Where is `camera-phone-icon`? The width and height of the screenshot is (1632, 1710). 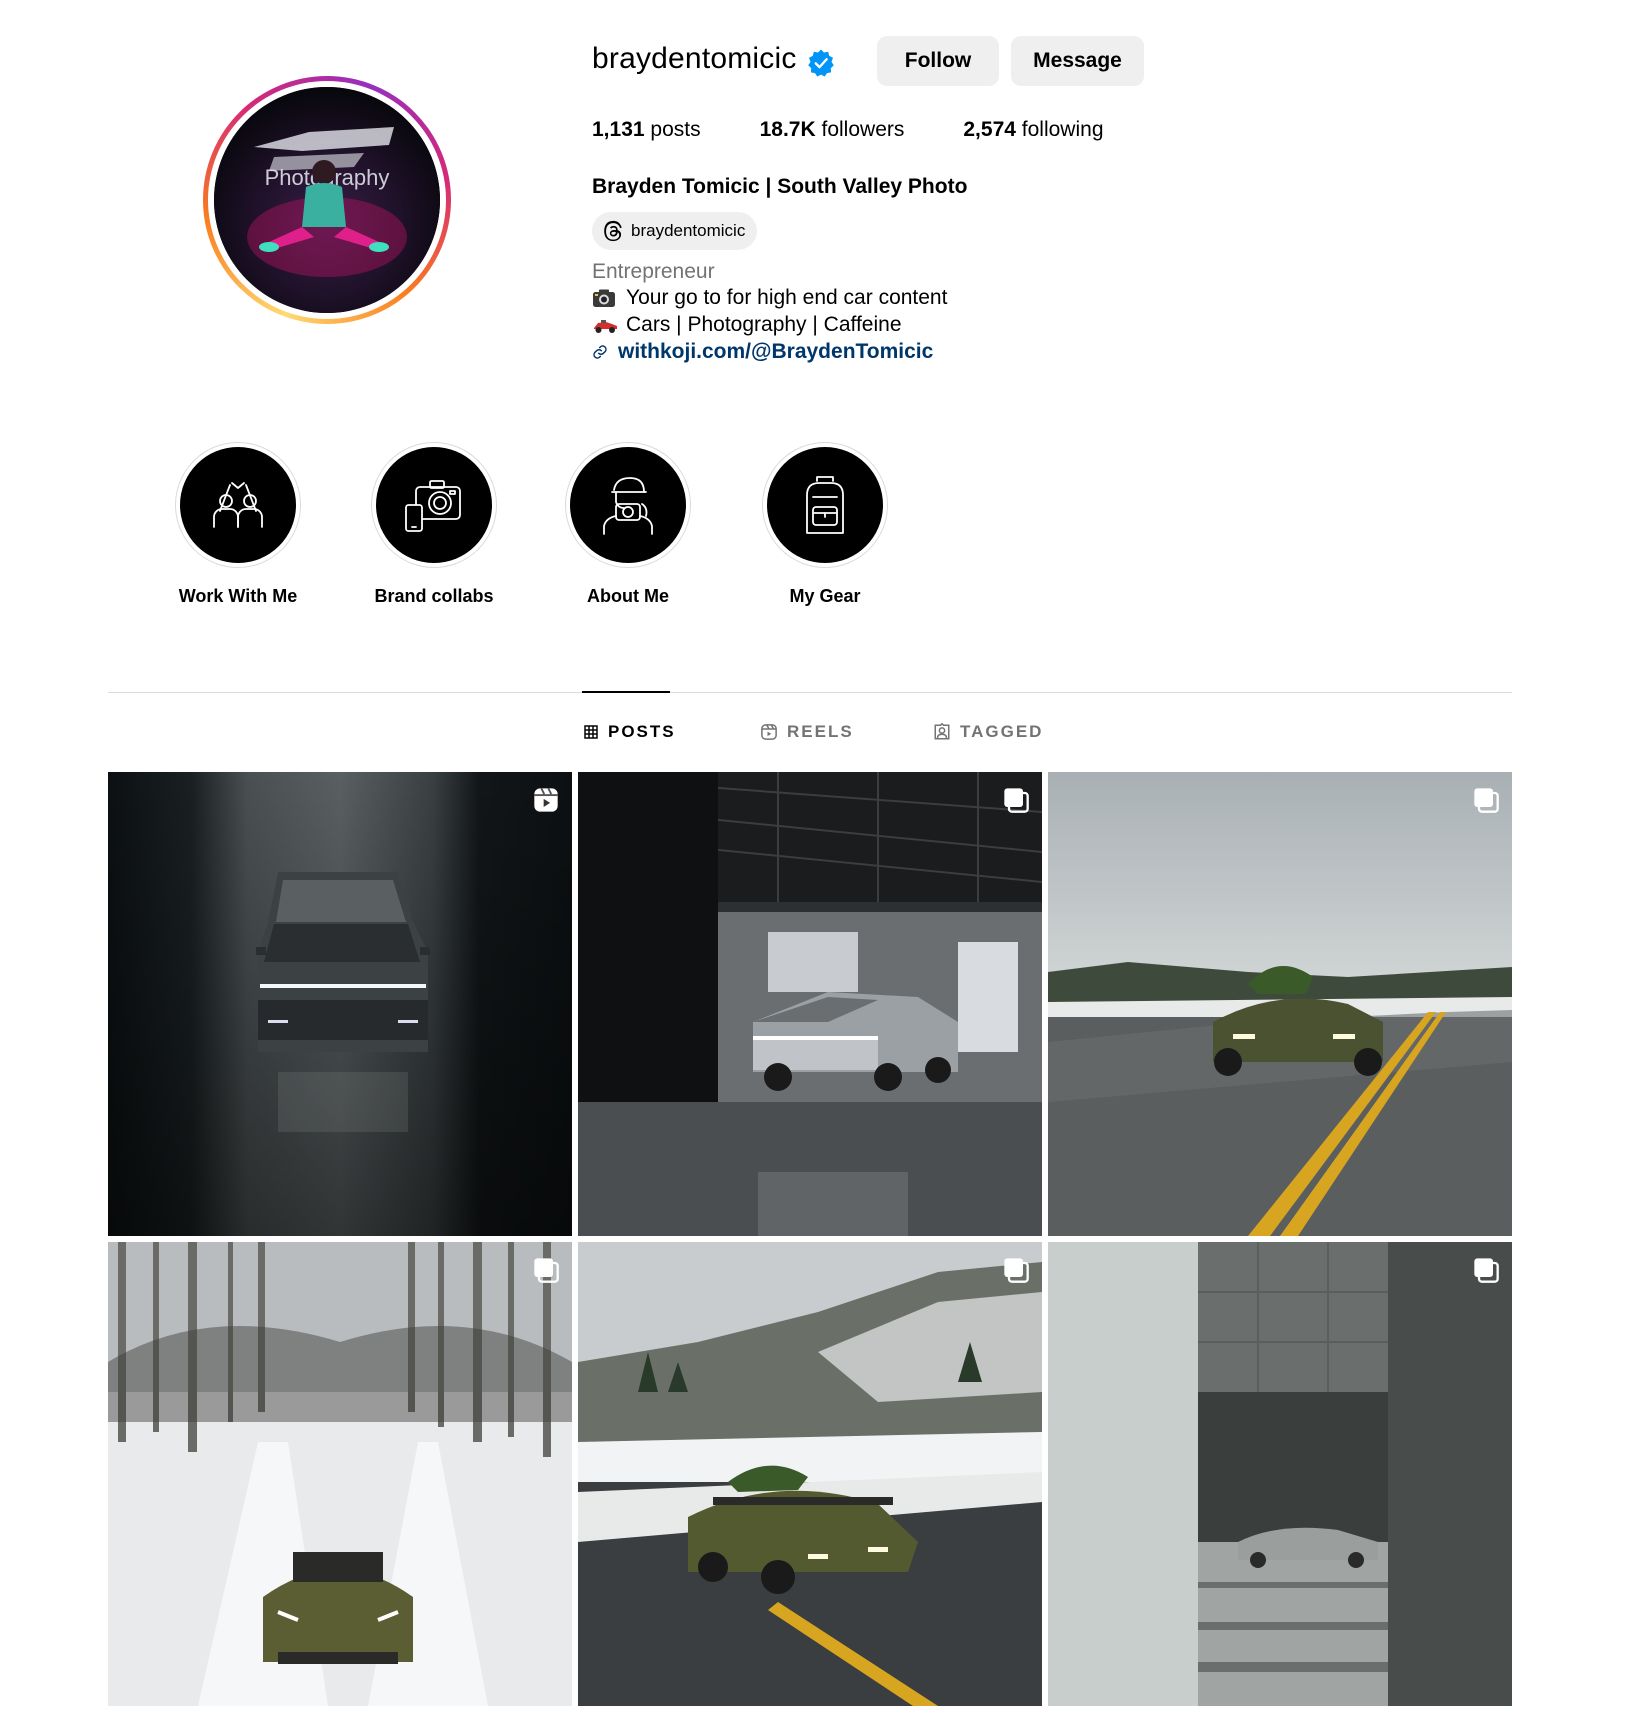
camera-phone-icon is located at coordinates (433, 506).